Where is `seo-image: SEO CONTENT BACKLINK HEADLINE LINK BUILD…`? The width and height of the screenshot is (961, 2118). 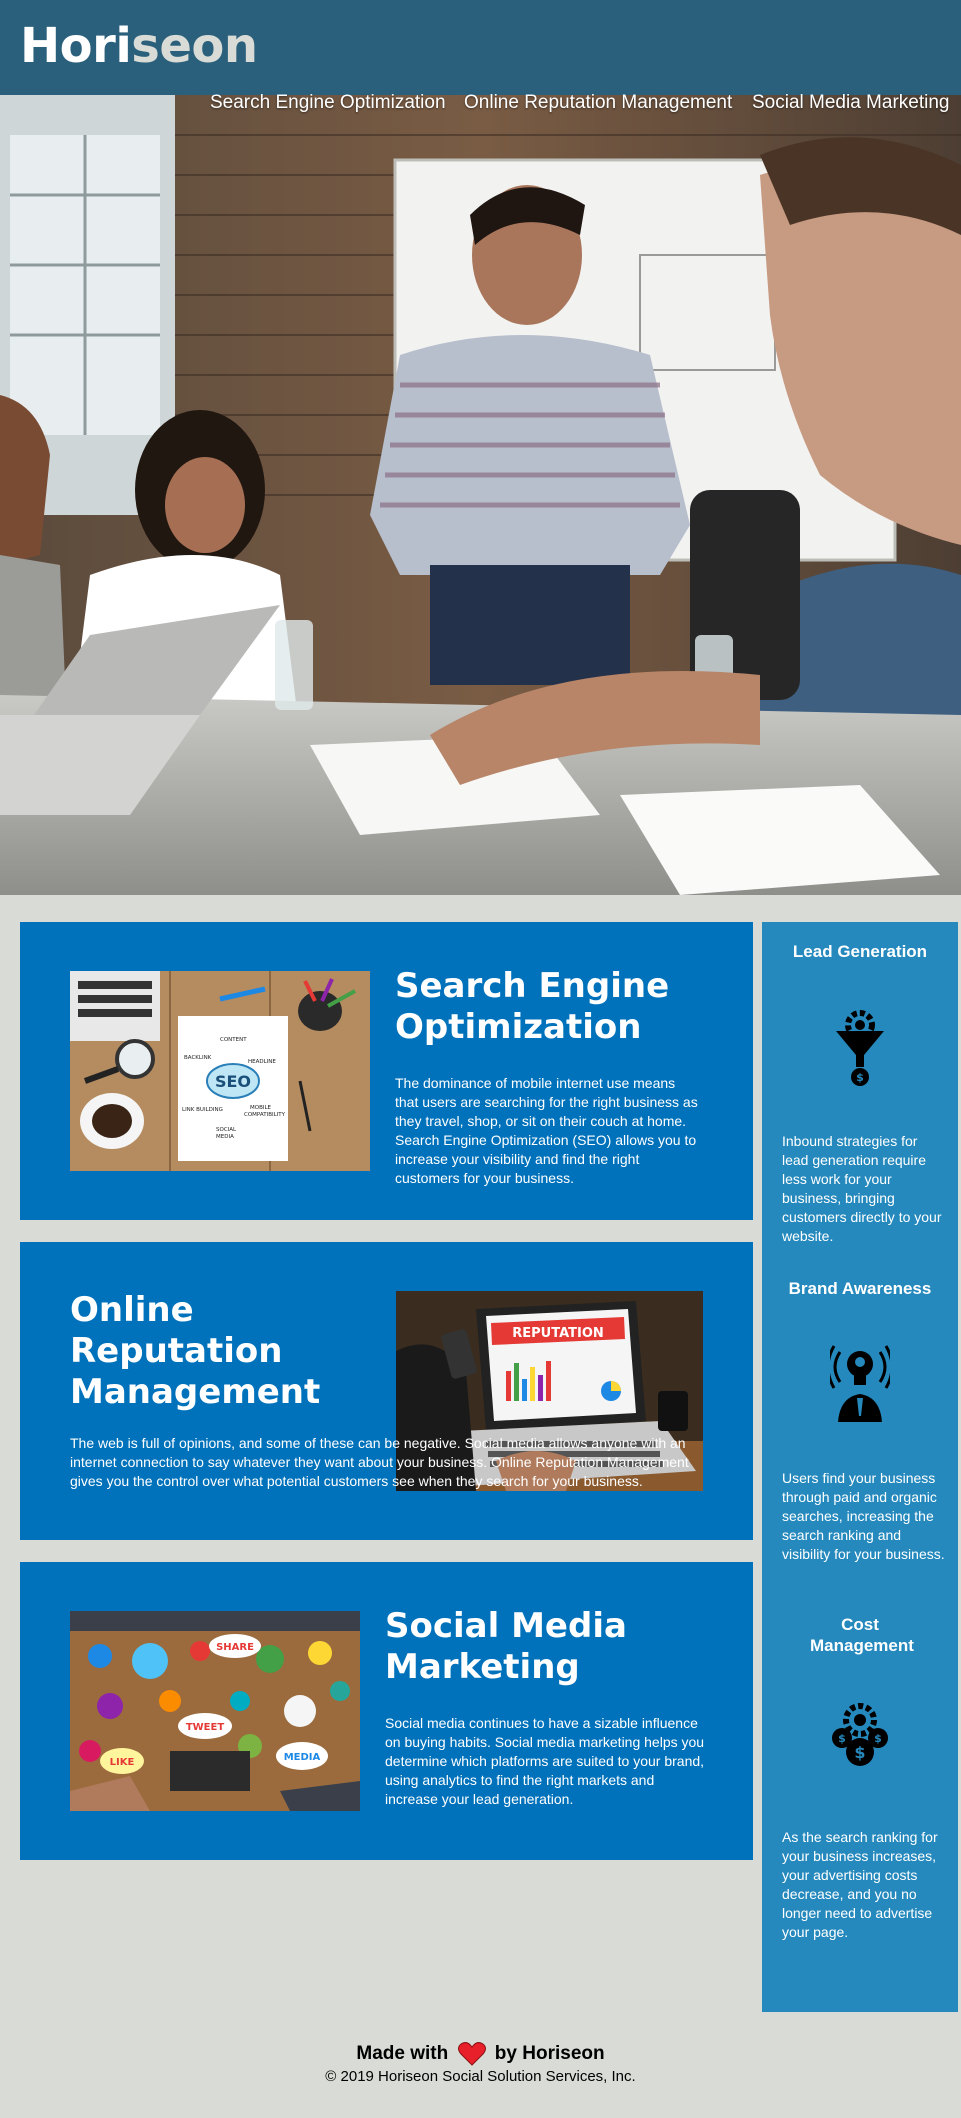
seo-image: SEO CONTENT BACKLINK HEADLINE LINK BUILD… is located at coordinates (220, 1071).